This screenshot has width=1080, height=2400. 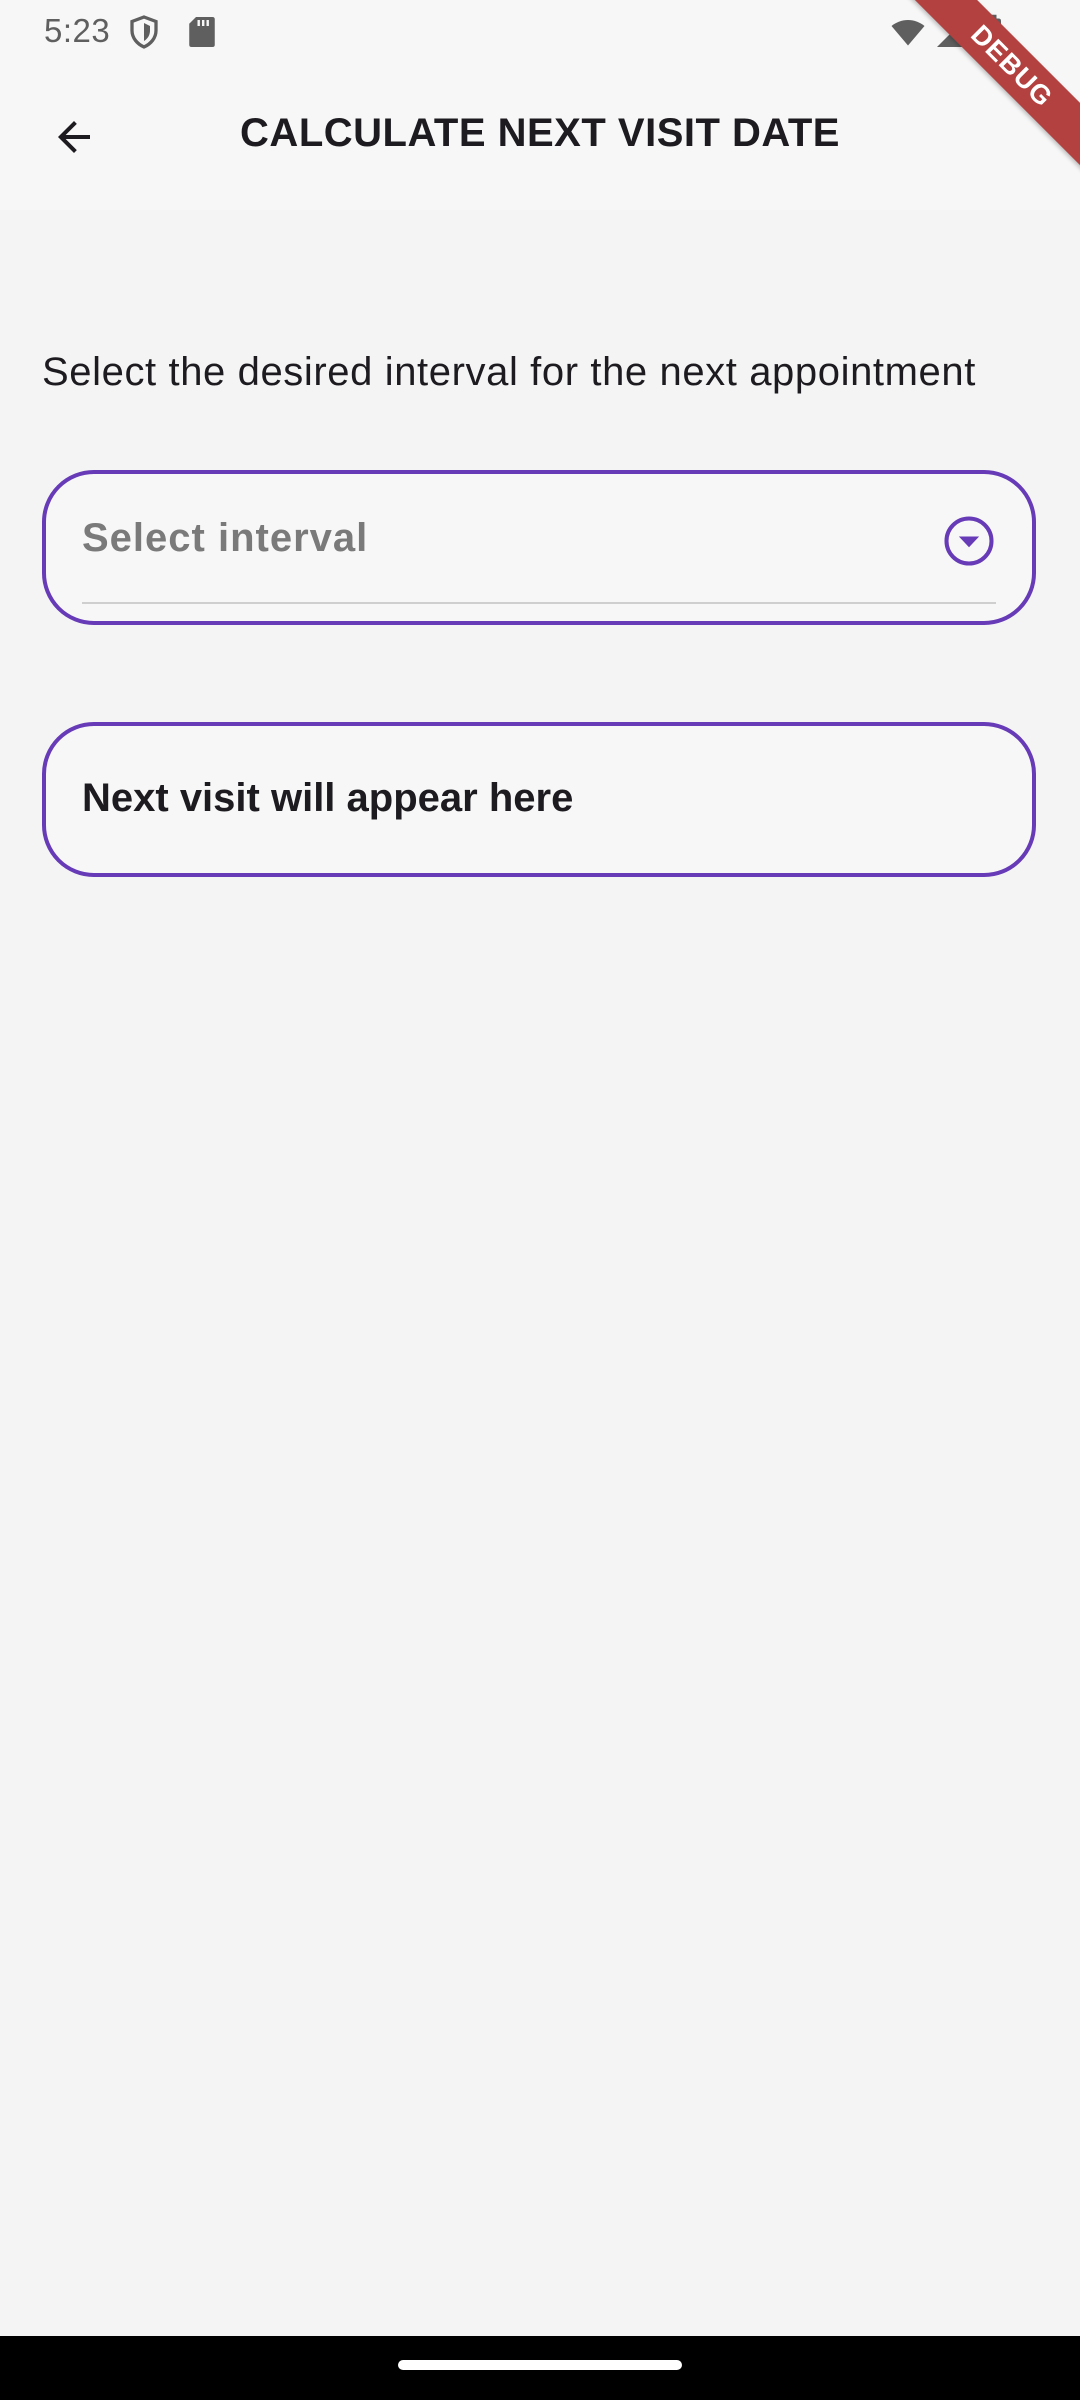 What do you see at coordinates (328, 798) in the screenshot?
I see `next-visit-text: Next visit will appear here` at bounding box center [328, 798].